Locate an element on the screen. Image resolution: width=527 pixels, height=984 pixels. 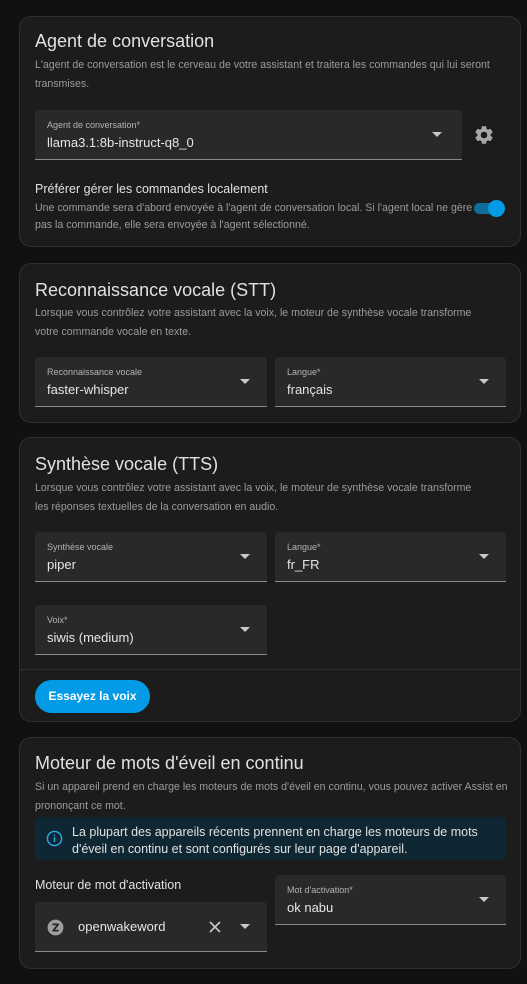
conversation-agent-title: Agent de conversation is located at coordinates (125, 41).